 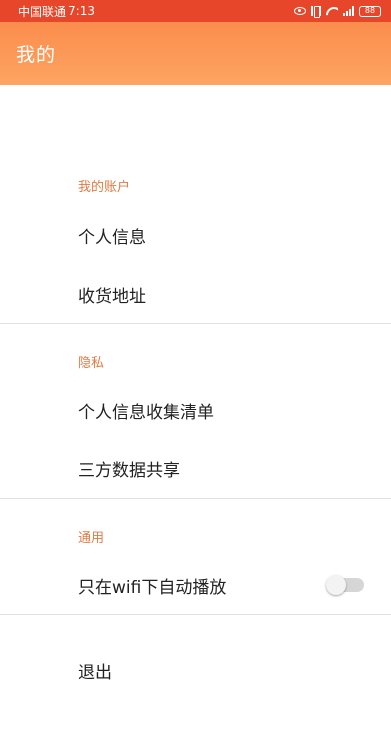 I want to click on section-header-privacy: 隐私, so click(x=91, y=363).